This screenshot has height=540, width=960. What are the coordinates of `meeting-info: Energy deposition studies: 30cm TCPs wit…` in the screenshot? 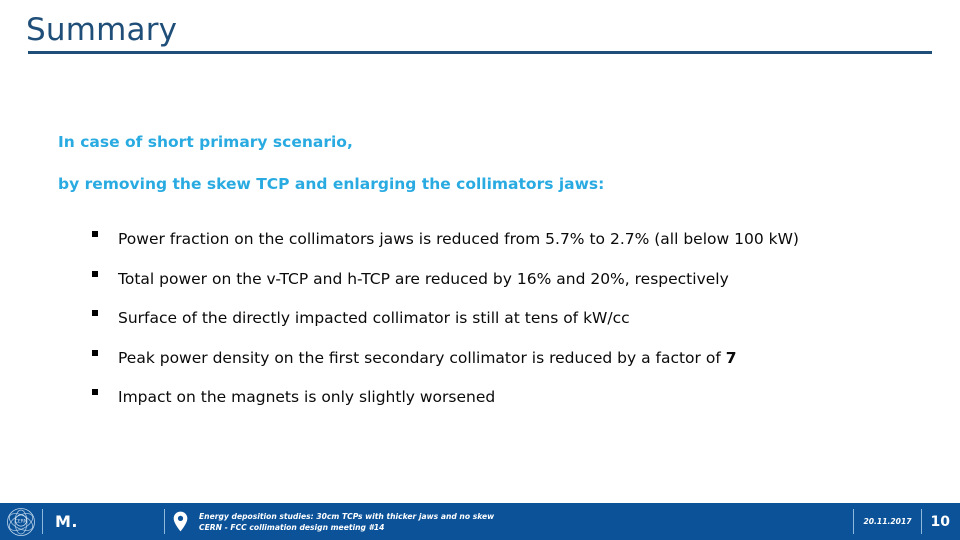 It's located at (524, 521).